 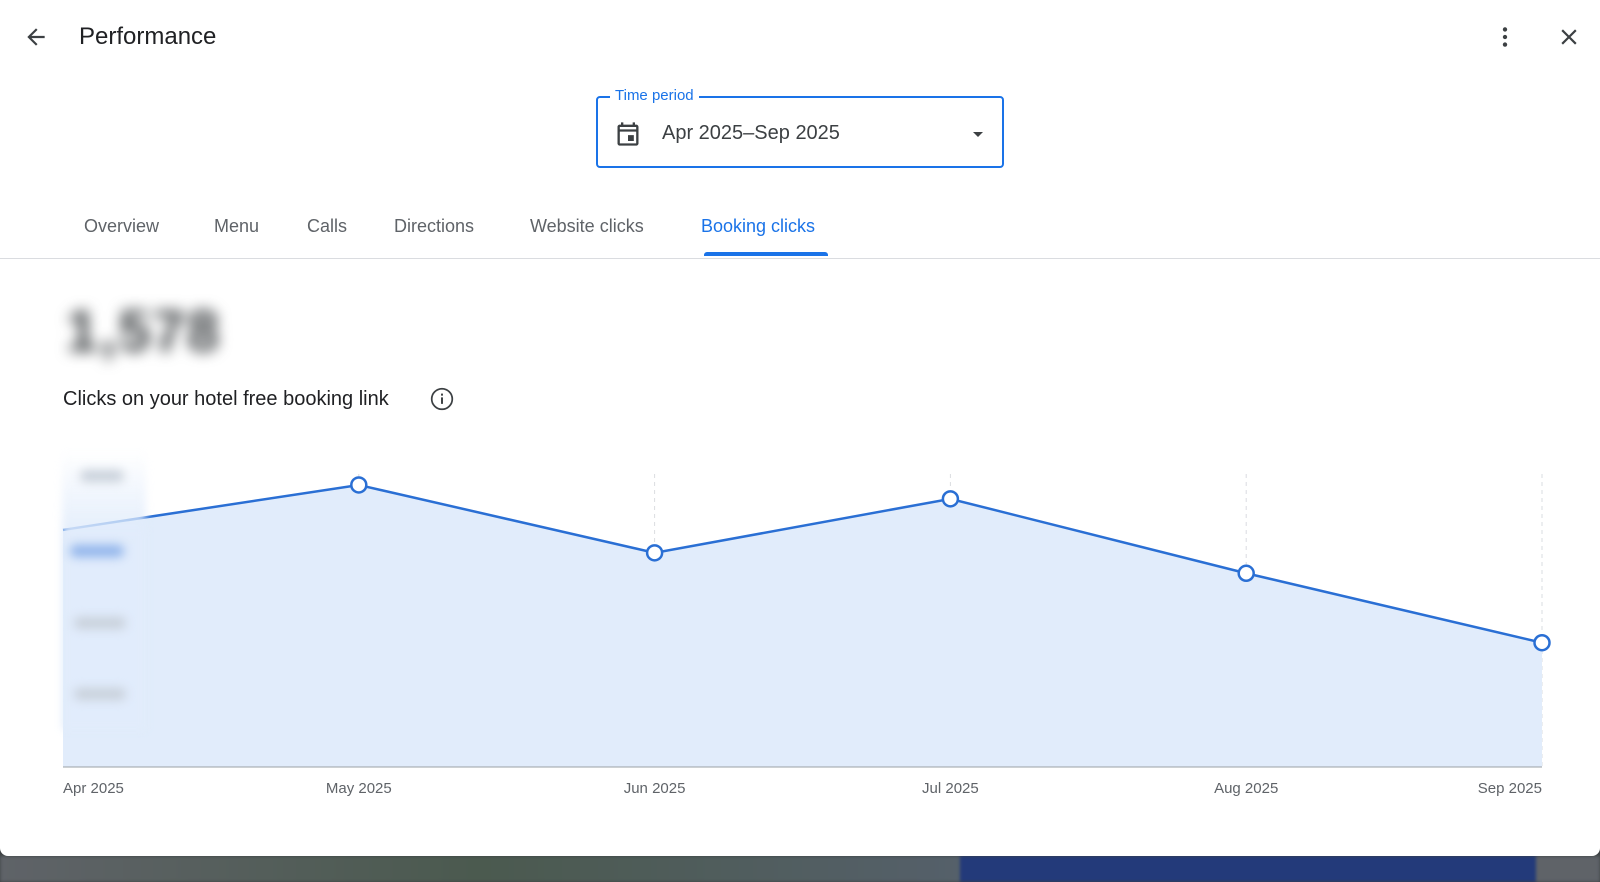 I want to click on x-tick-label: Apr 2025, so click(x=93, y=788).